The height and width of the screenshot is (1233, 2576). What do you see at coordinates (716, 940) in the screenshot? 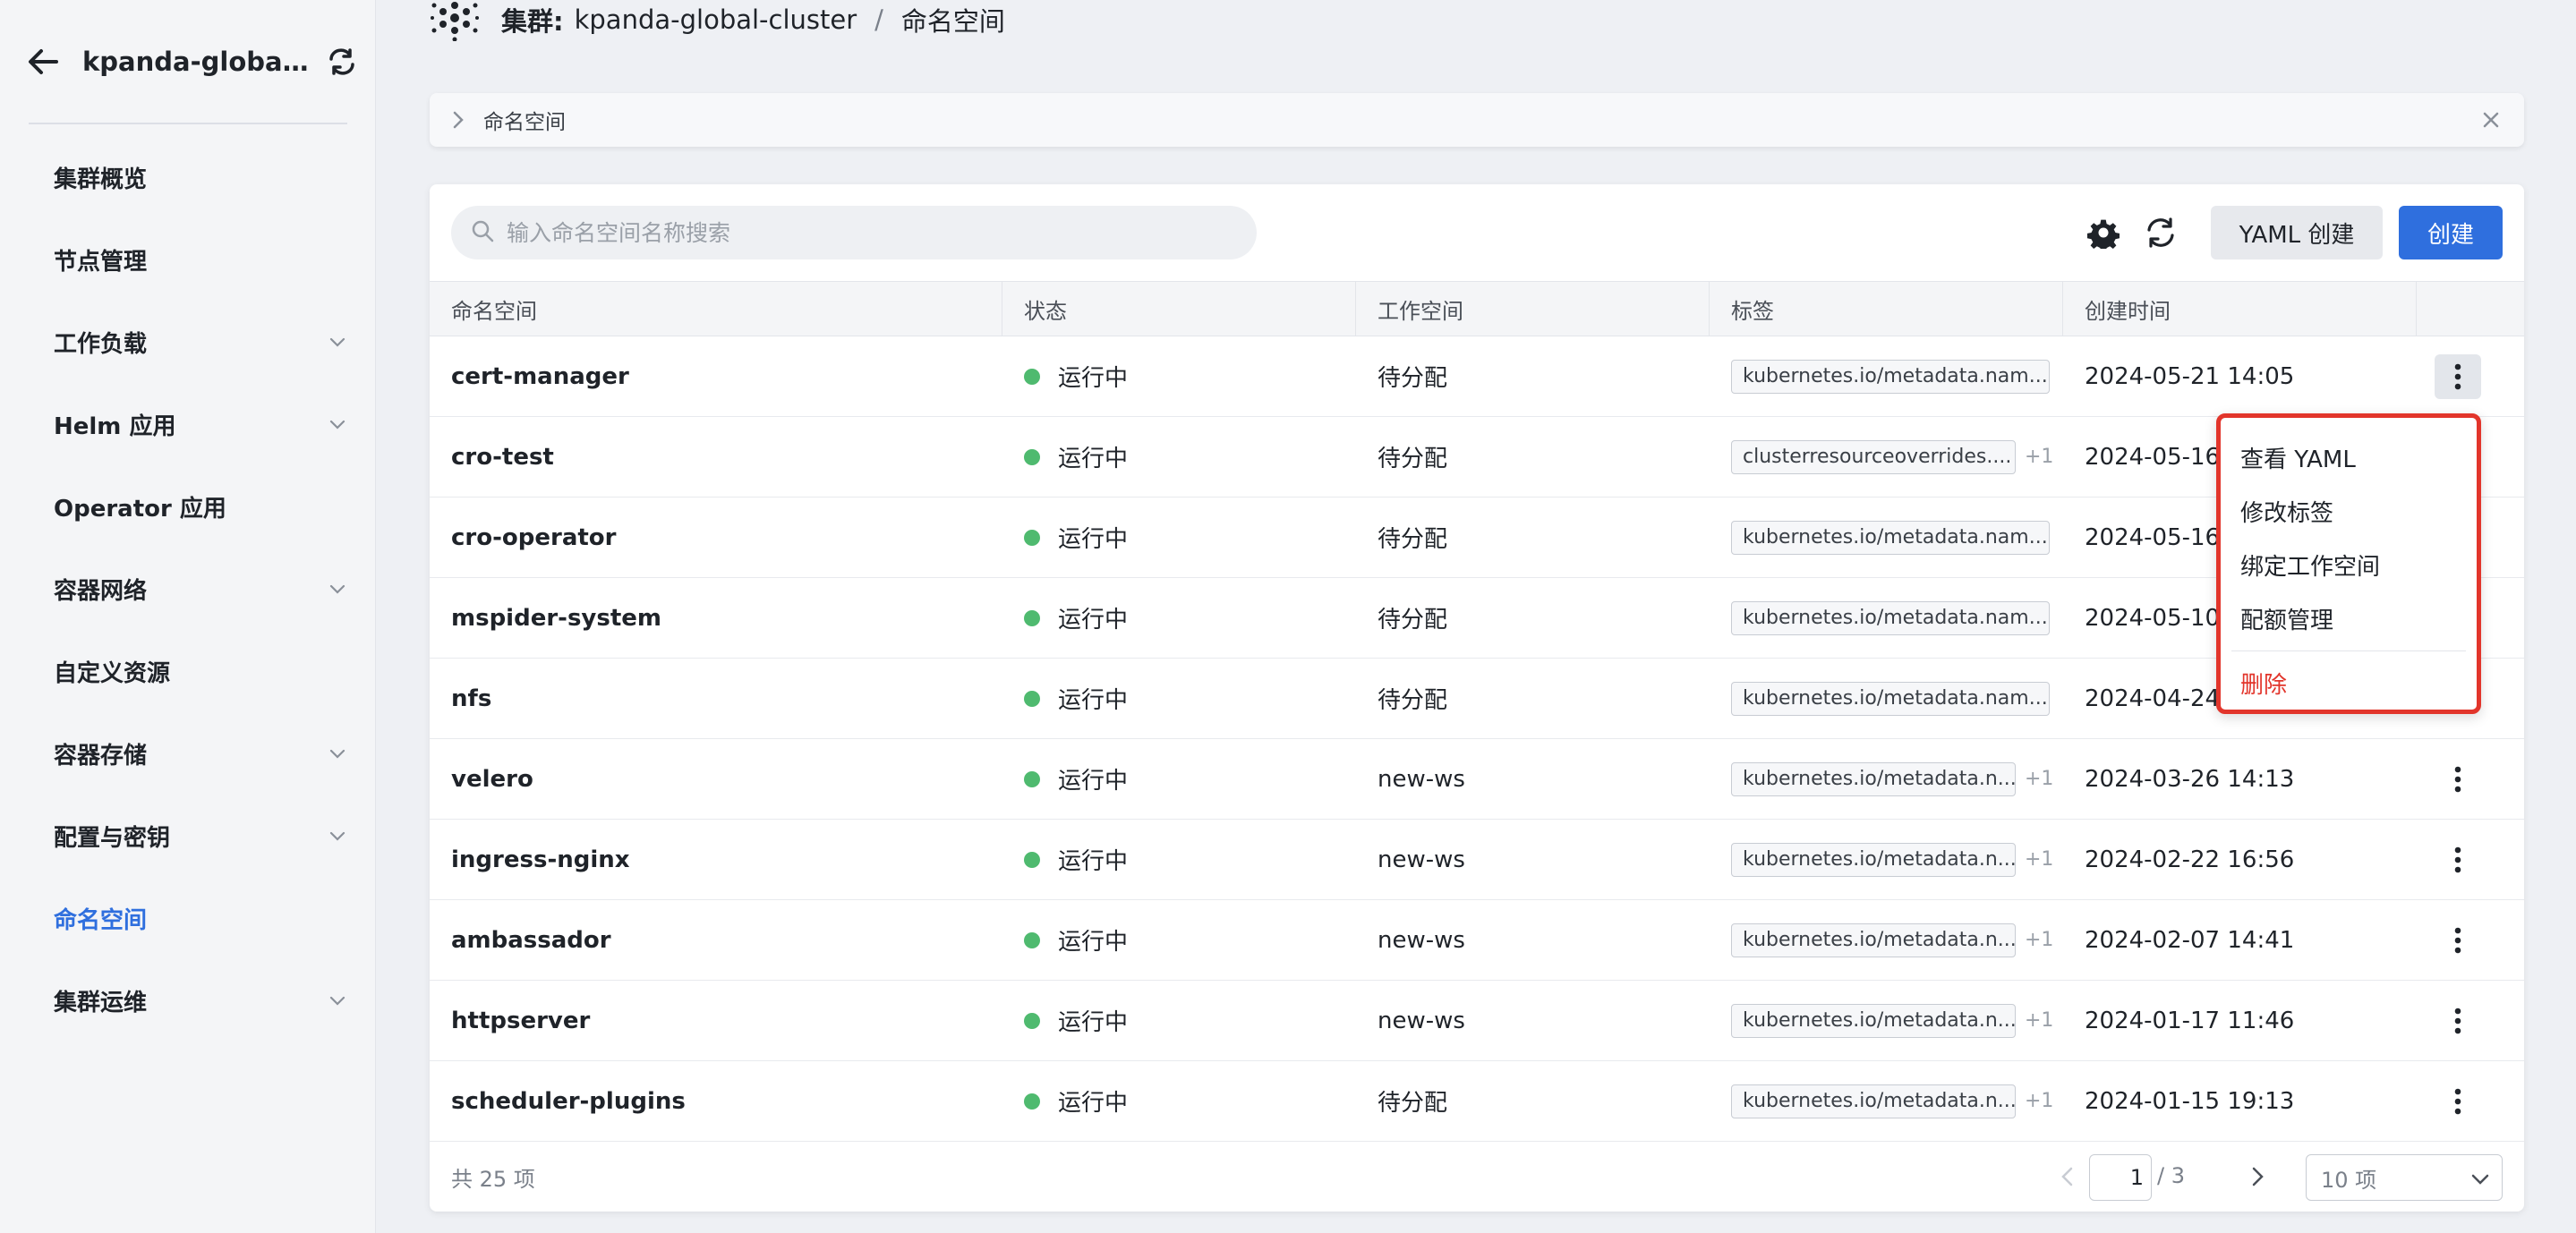
I see `namespace-name: ambassador` at bounding box center [716, 940].